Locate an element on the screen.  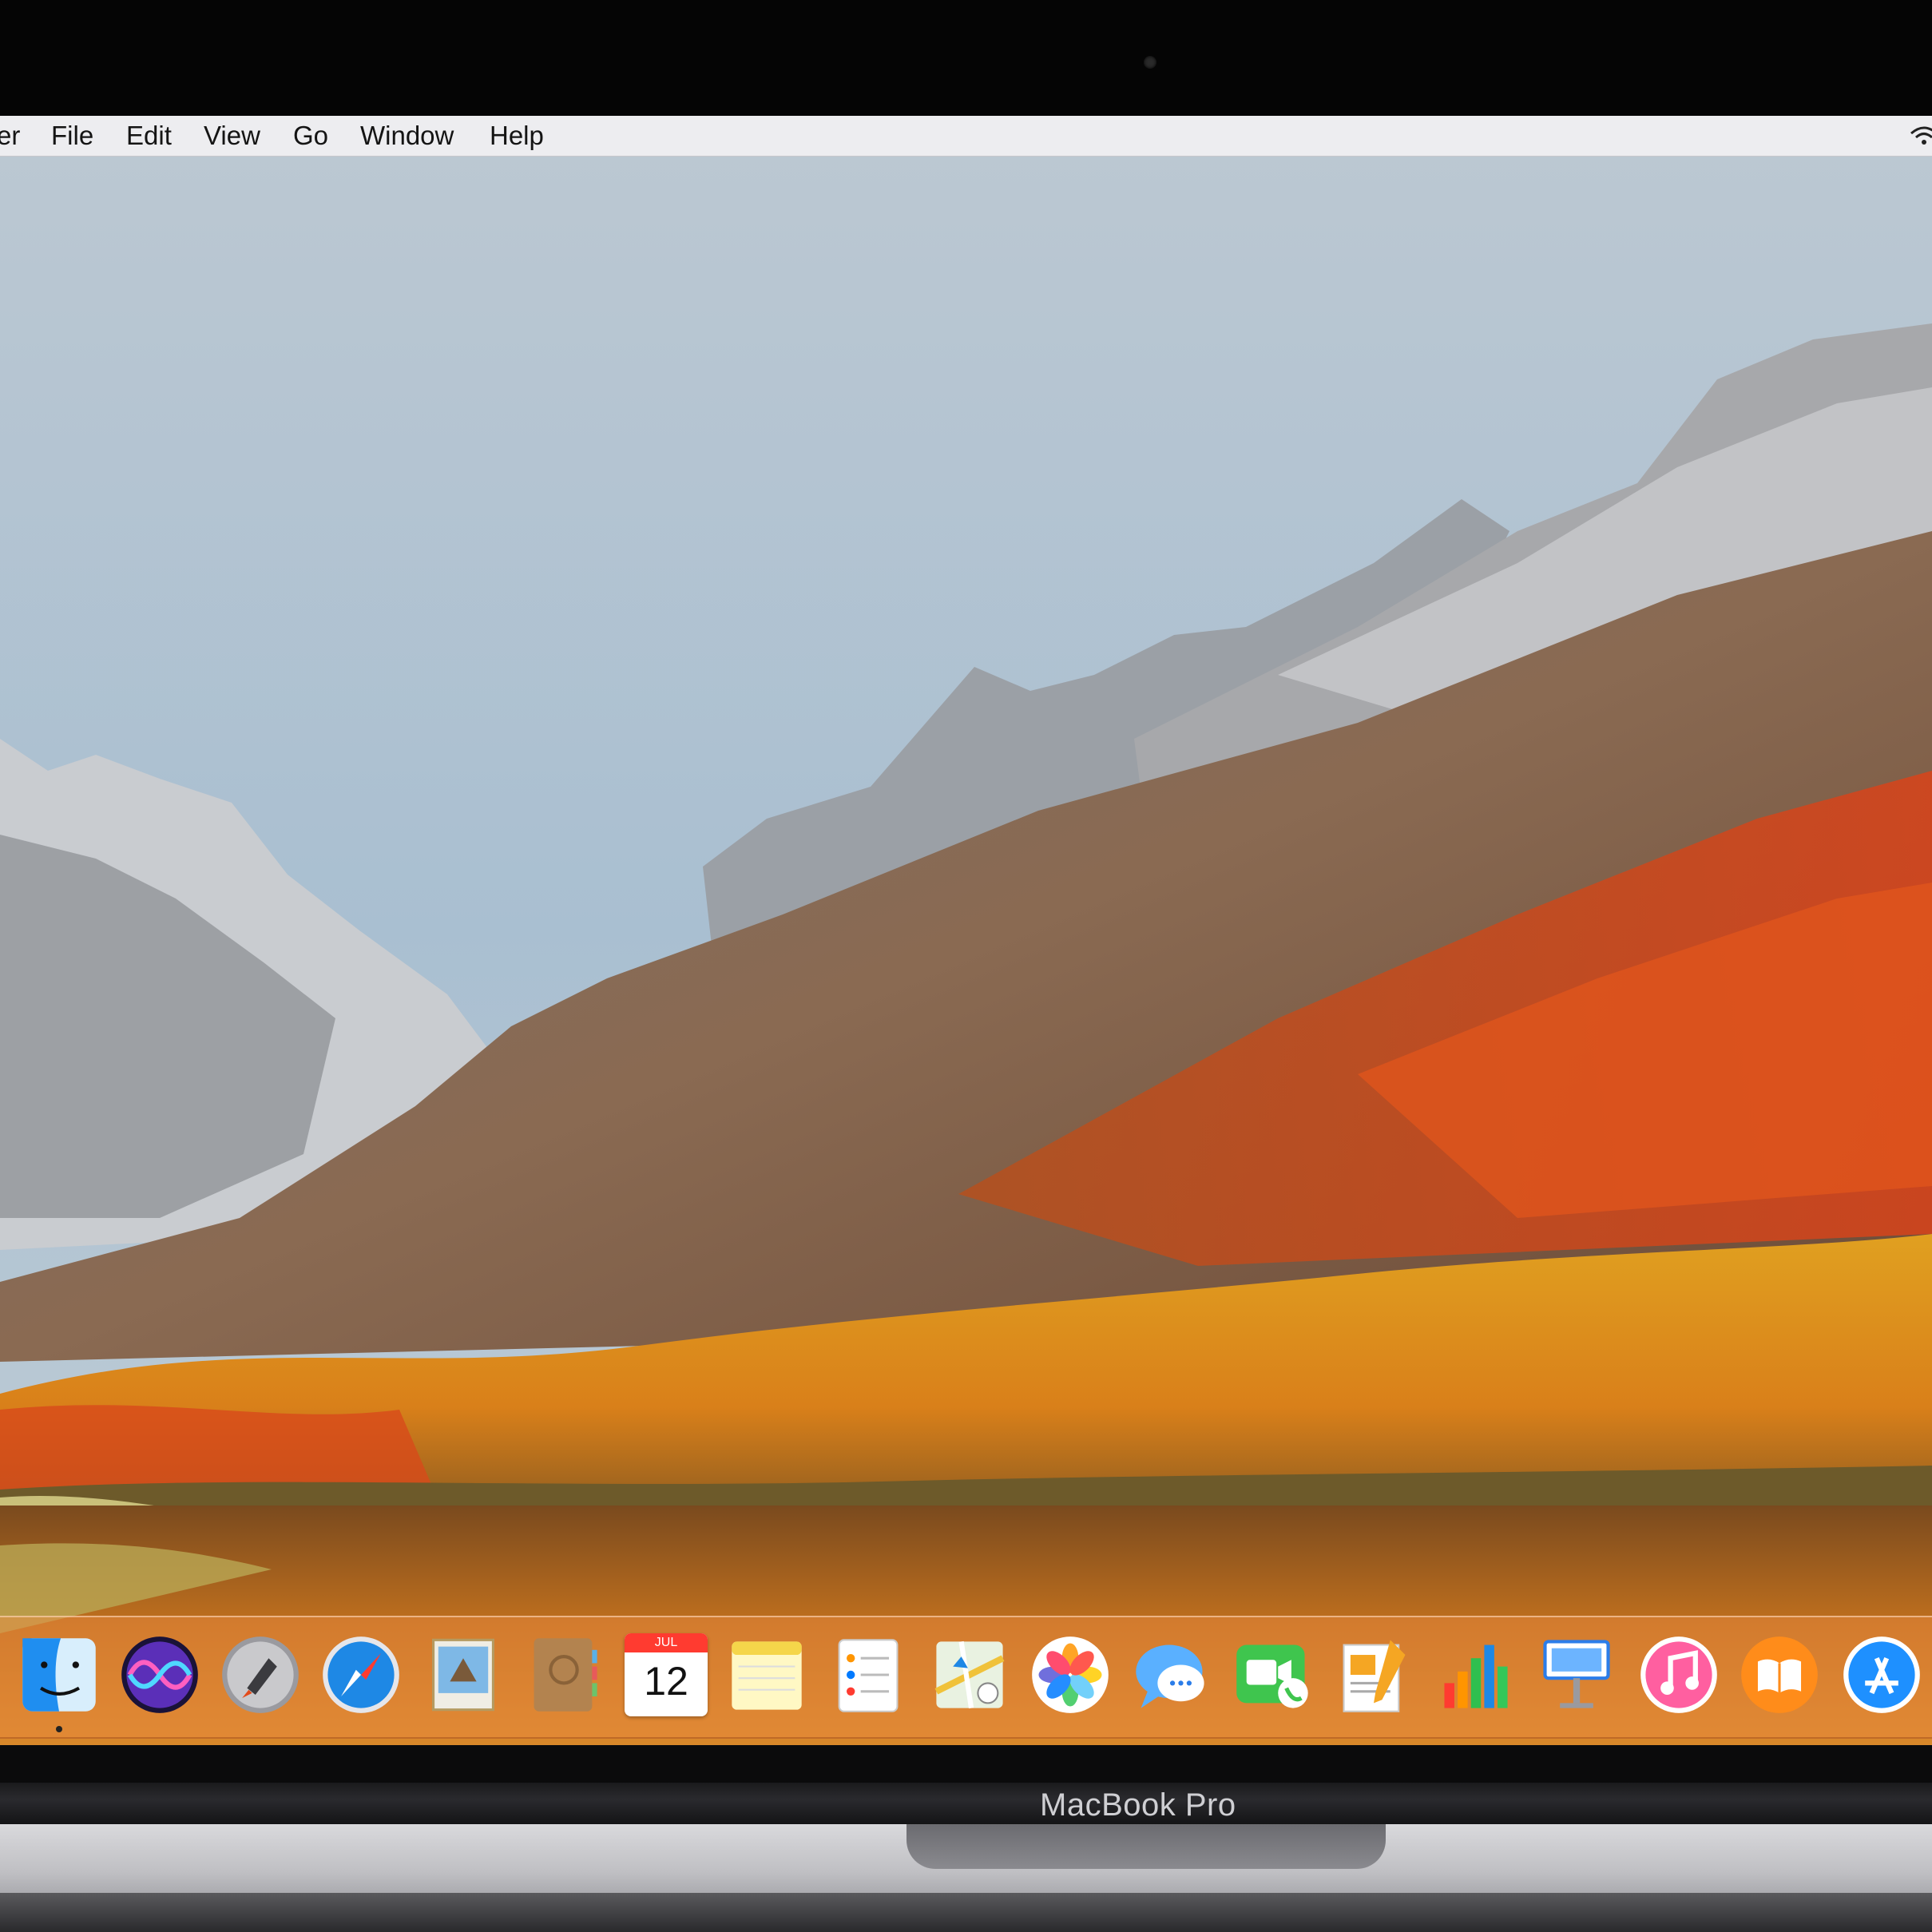
menu-bar: er File Edit View Go Window Help is located at coordinates (966, 137).